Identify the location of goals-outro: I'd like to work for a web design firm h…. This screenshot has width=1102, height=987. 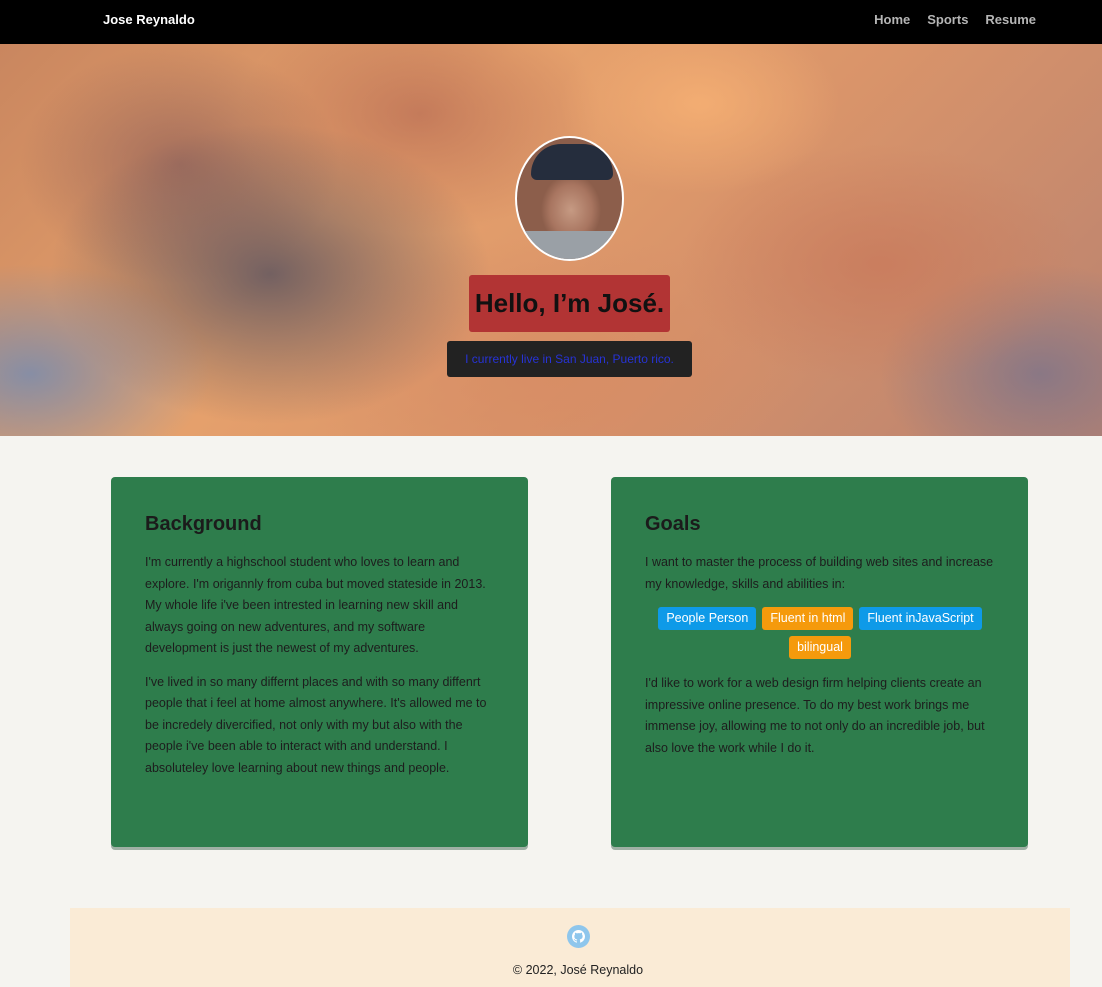
(815, 715).